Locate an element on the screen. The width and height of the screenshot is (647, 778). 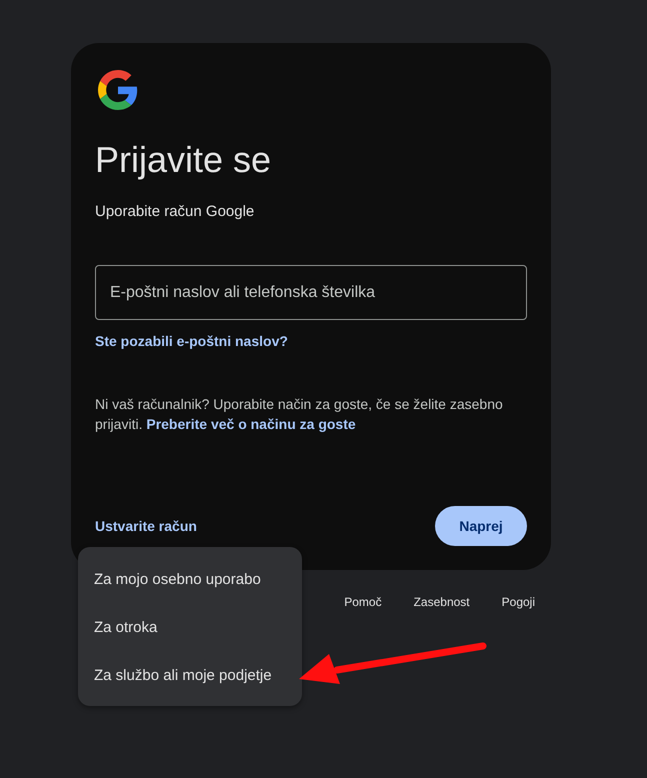
guest-mode-link: Preberite več o načinu za goste is located at coordinates (251, 424).